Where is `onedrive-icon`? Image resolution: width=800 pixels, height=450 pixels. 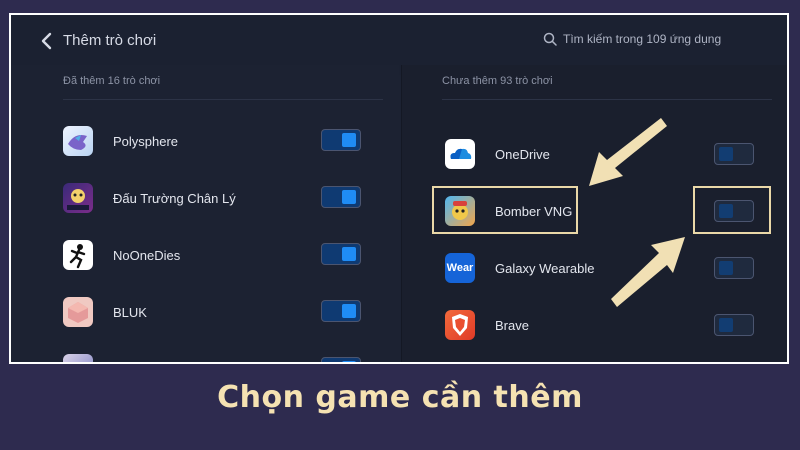 onedrive-icon is located at coordinates (460, 154).